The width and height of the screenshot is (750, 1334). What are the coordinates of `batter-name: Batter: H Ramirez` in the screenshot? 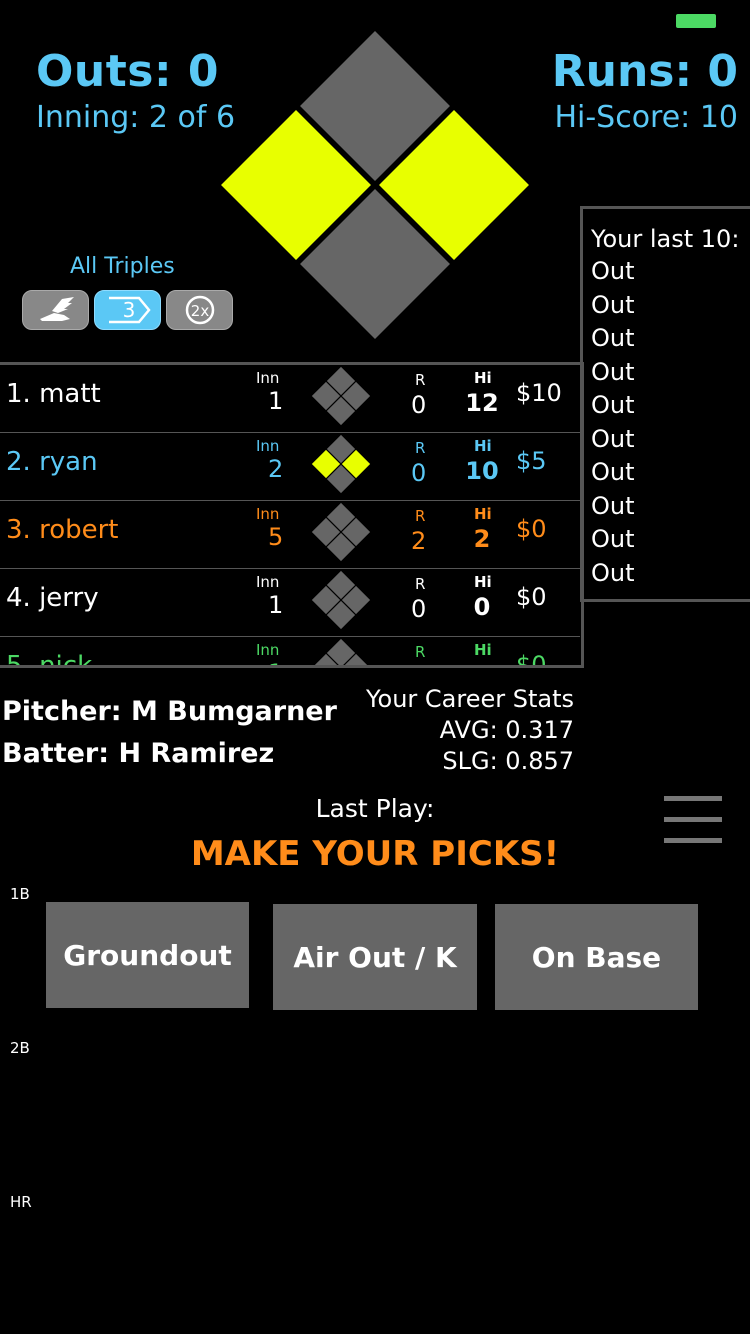 It's located at (138, 753).